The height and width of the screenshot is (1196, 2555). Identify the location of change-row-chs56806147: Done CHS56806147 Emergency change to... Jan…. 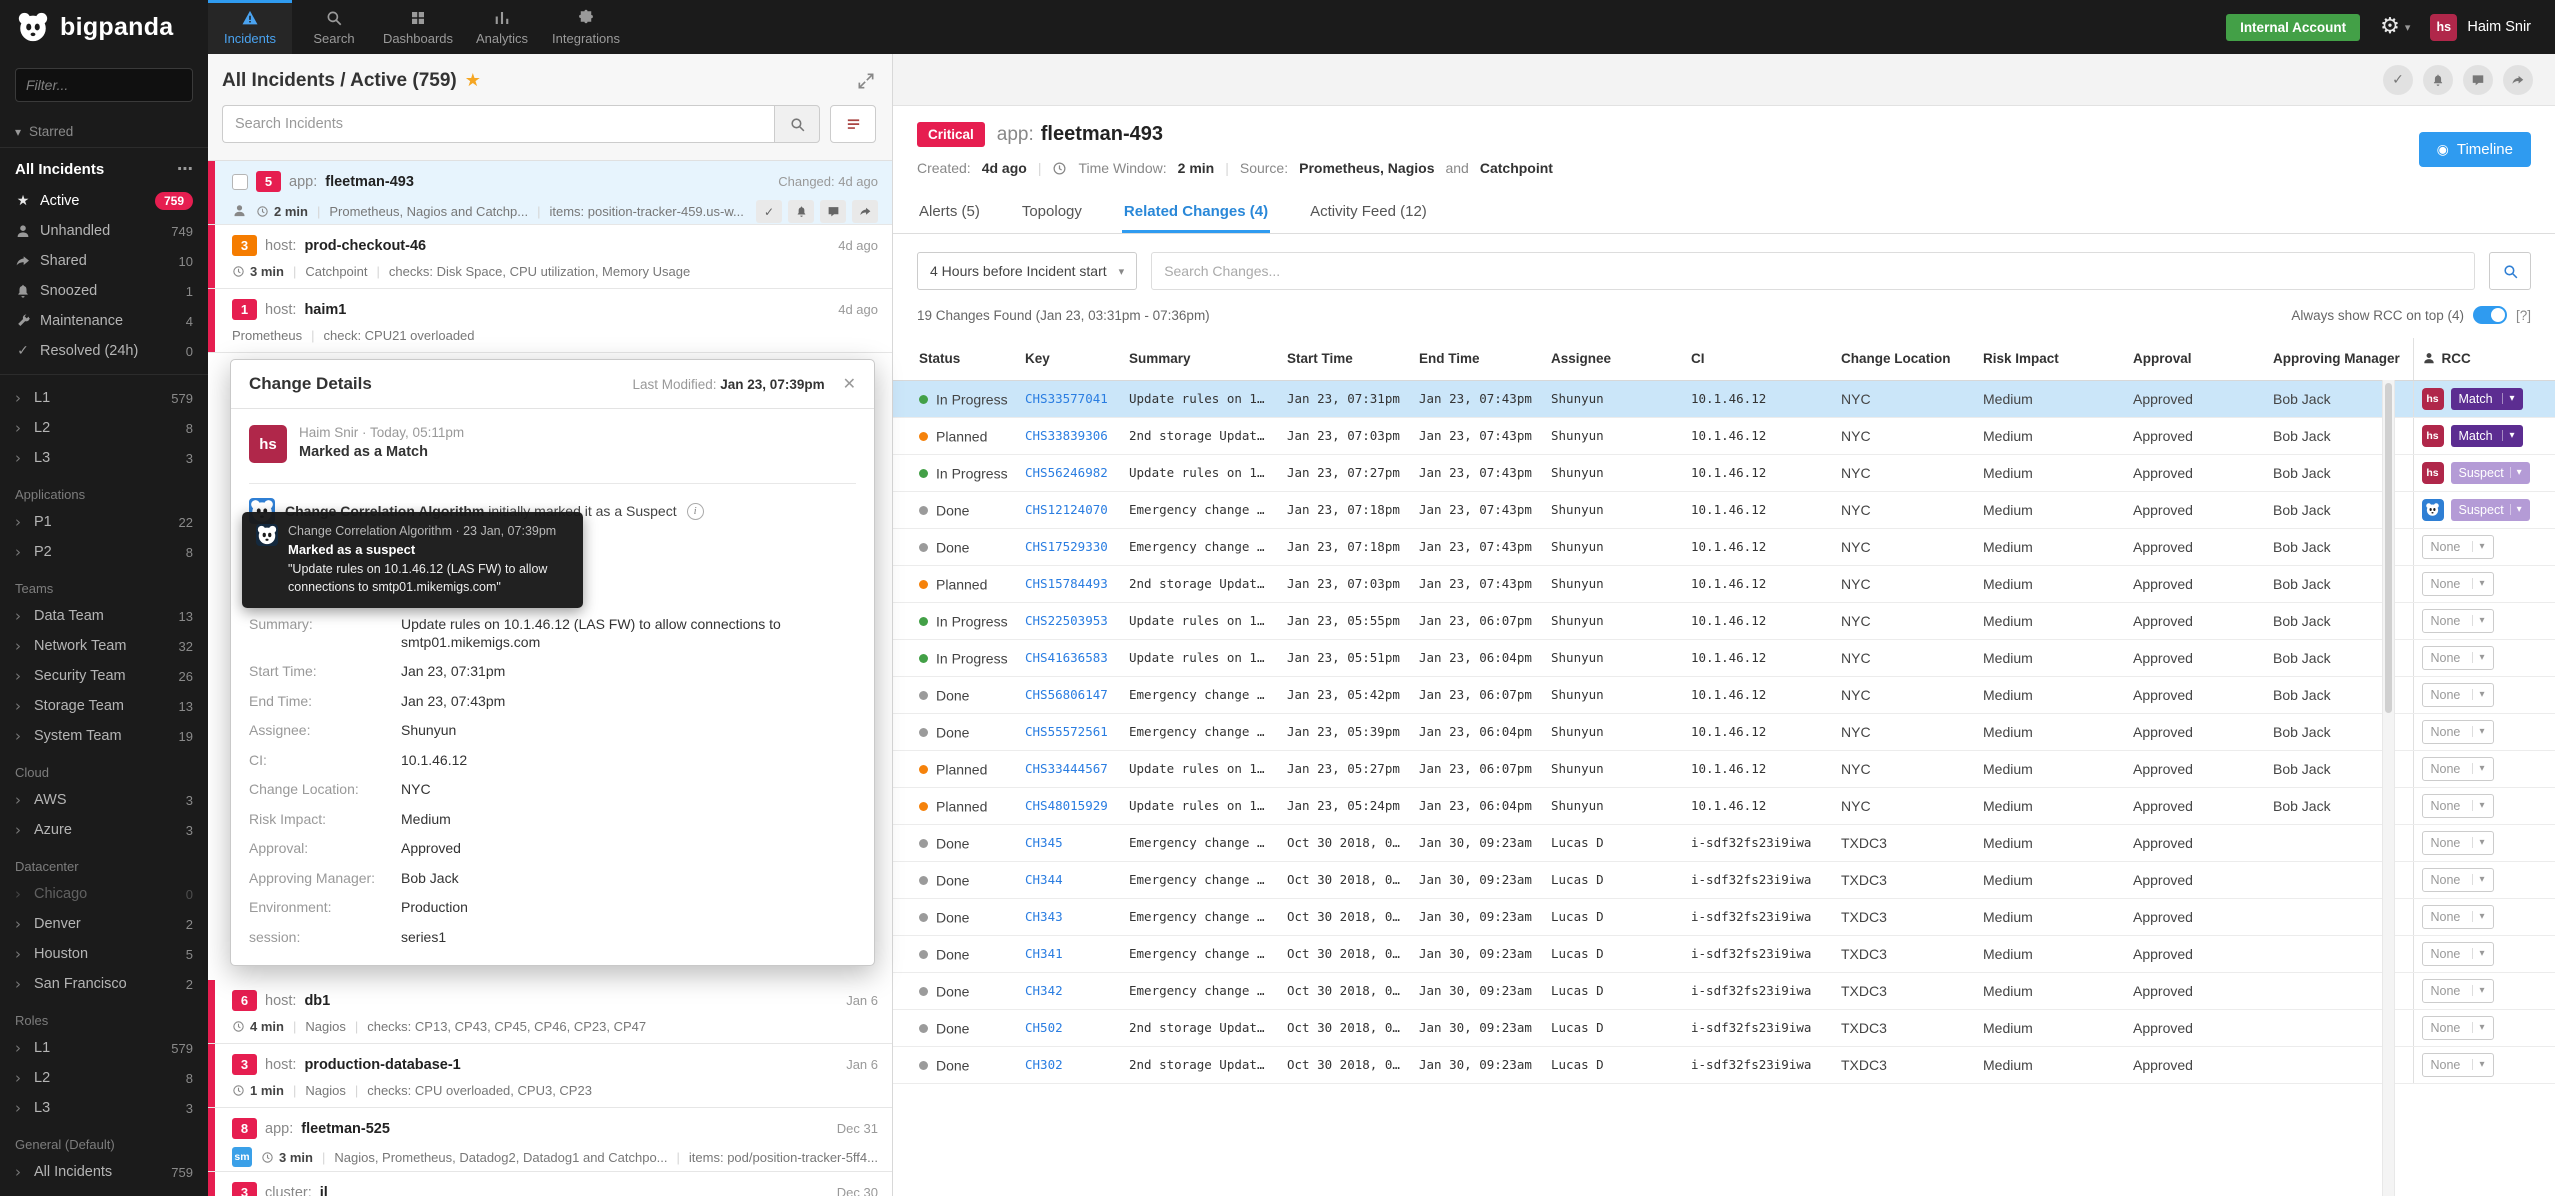
(1724, 695).